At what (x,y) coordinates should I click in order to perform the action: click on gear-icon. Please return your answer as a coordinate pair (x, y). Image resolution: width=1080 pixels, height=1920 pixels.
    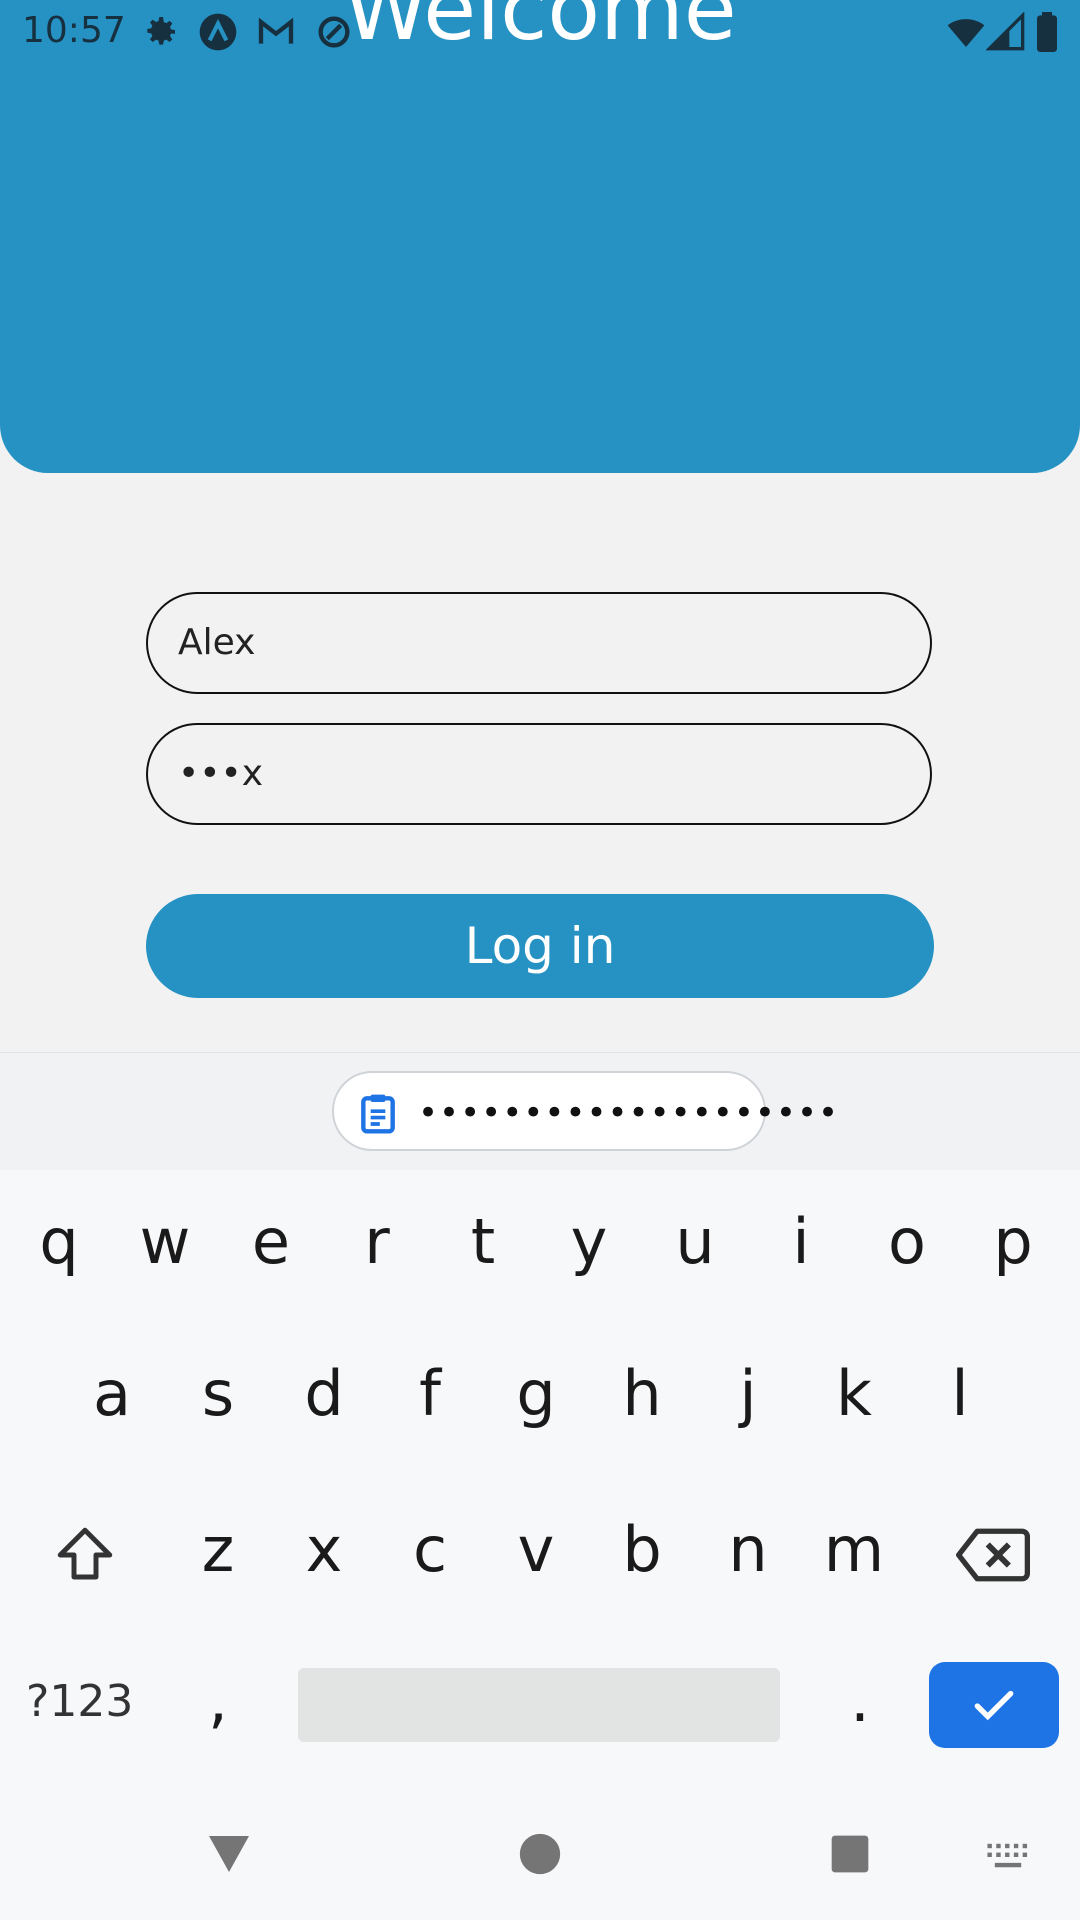
    Looking at the image, I should click on (161, 31).